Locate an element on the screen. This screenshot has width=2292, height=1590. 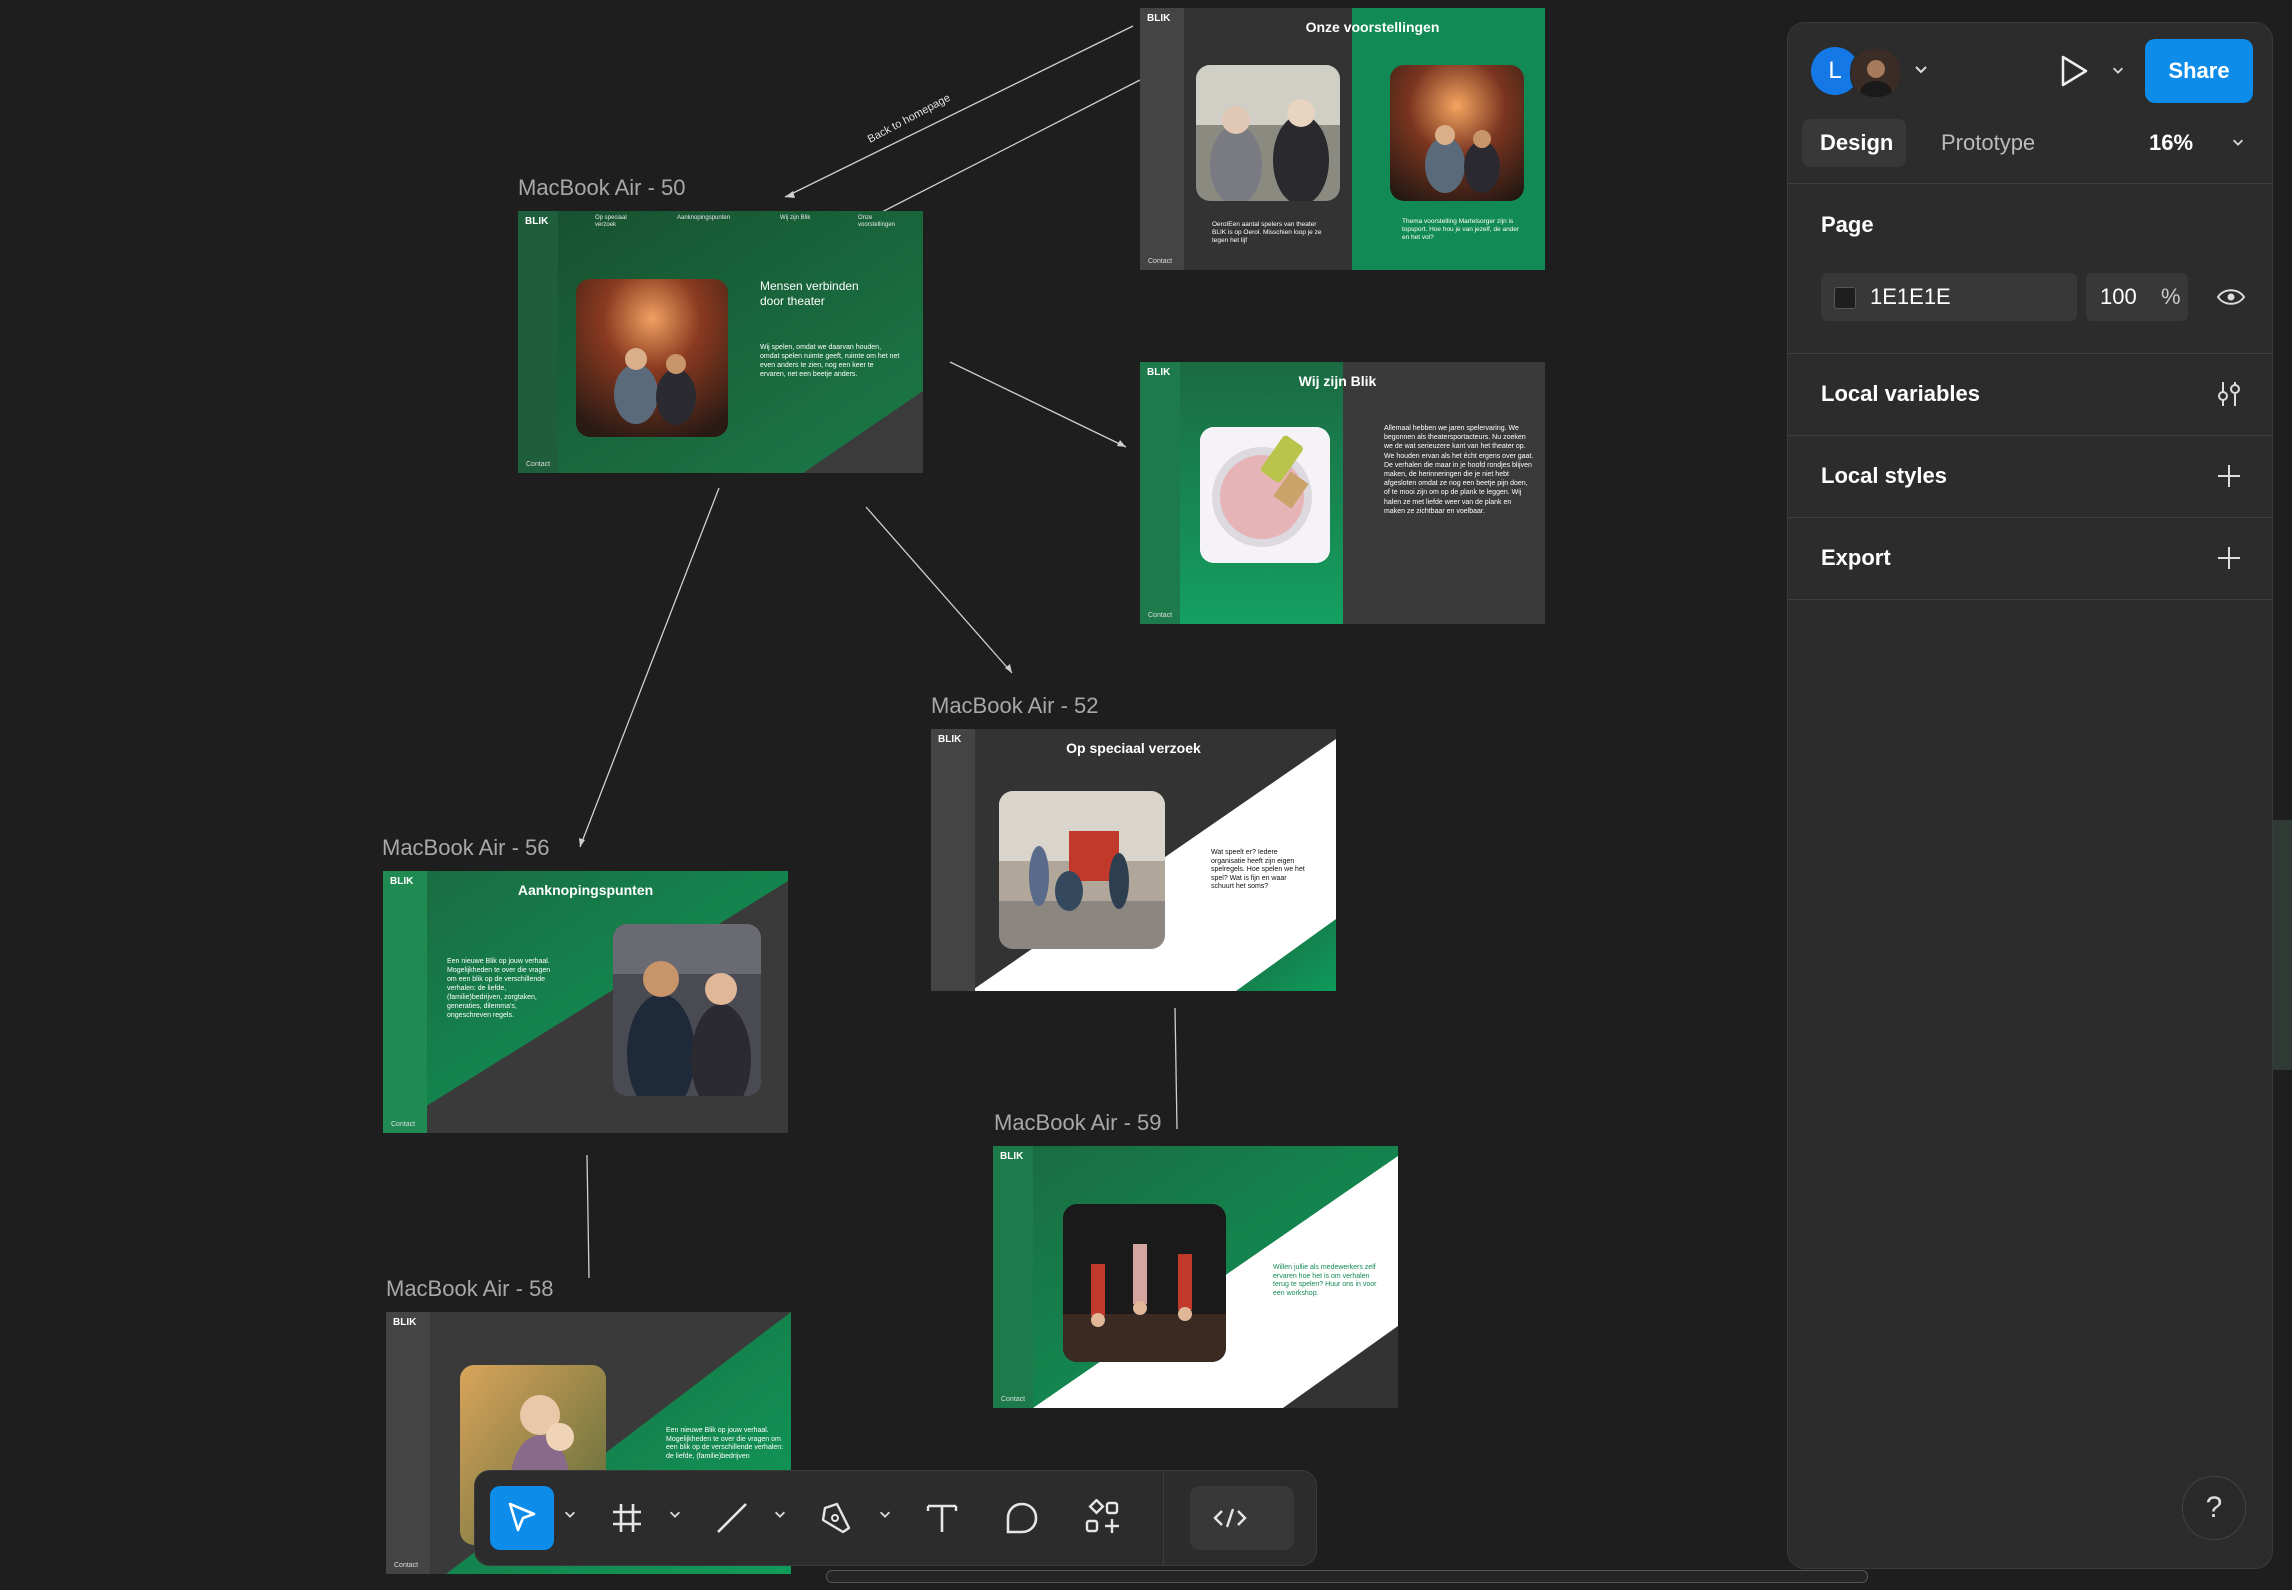
offscreen-frame is located at coordinates (2281, 945).